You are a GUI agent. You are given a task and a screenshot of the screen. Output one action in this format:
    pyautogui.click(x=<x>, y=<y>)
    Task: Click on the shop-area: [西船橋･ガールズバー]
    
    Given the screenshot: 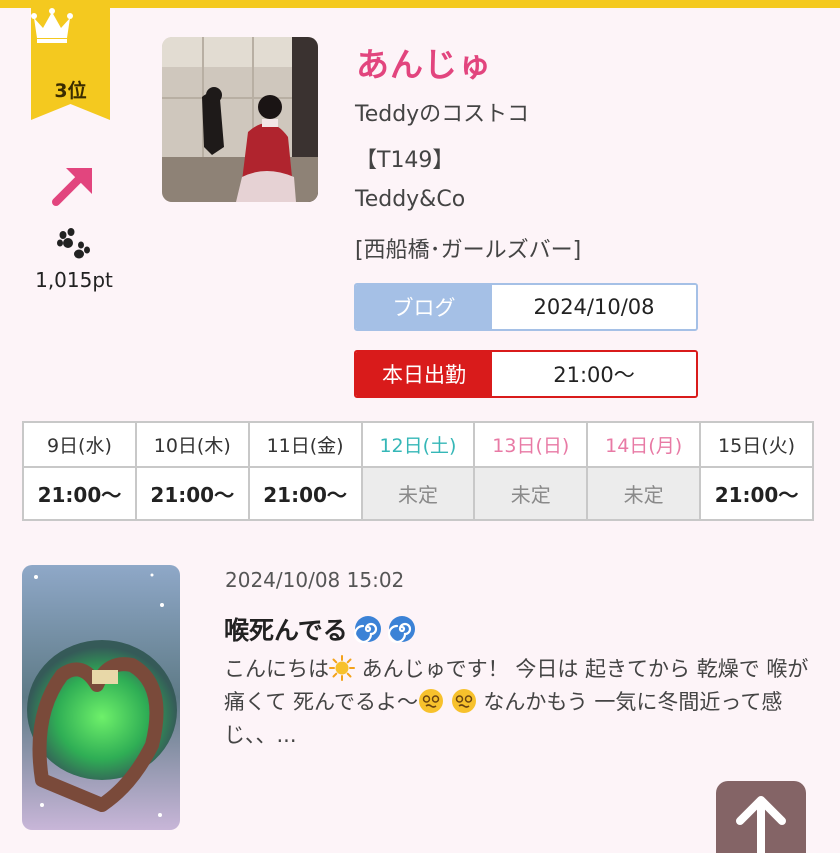 What is the action you would take?
    pyautogui.click(x=468, y=250)
    